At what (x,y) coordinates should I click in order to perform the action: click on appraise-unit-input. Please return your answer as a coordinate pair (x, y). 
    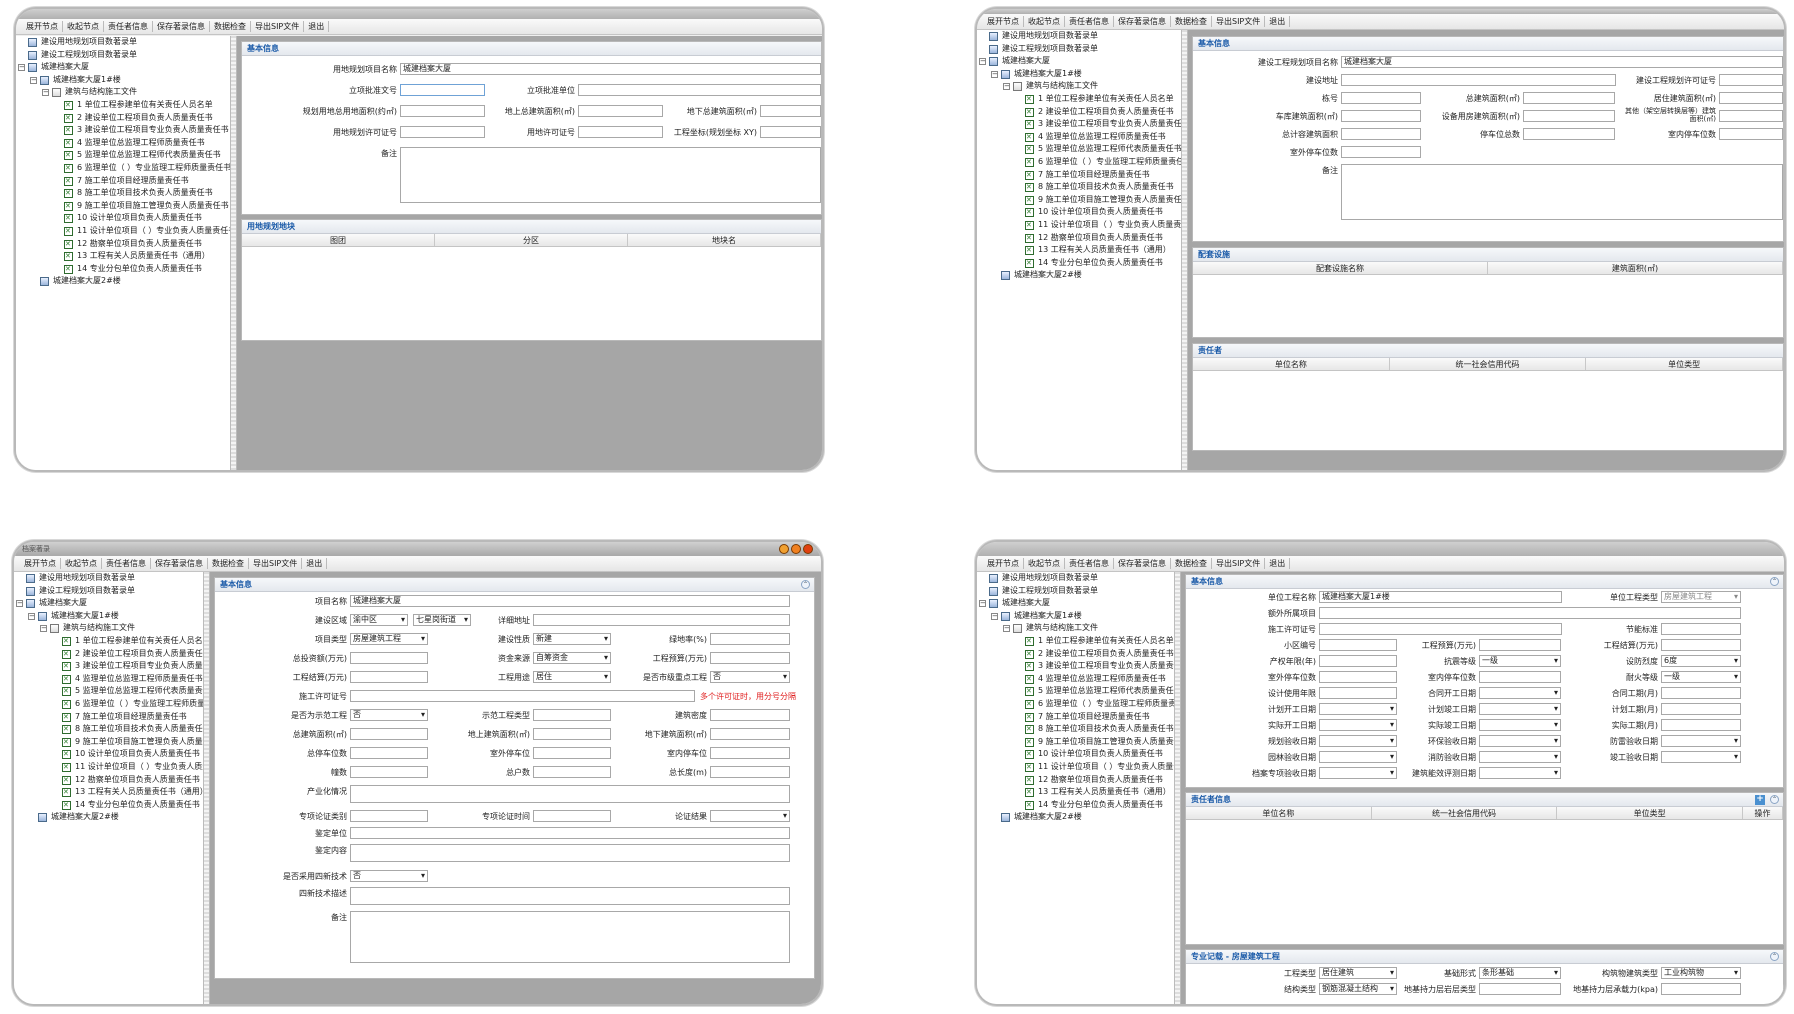
    Looking at the image, I should click on (570, 833).